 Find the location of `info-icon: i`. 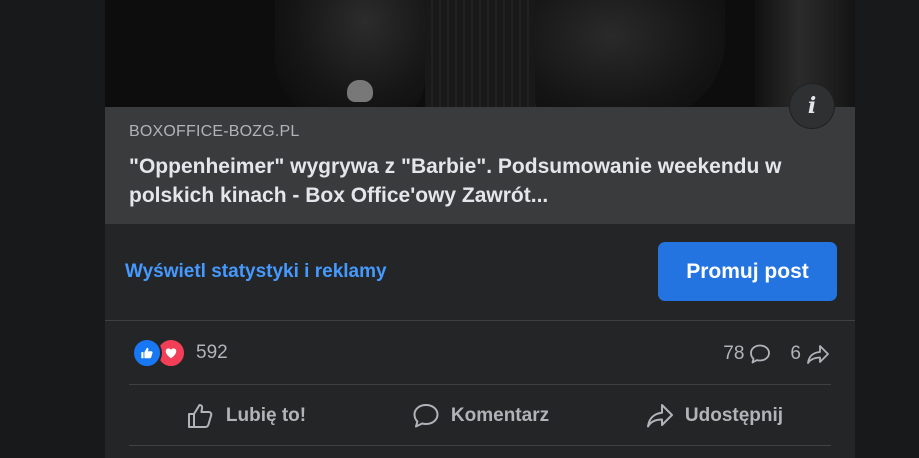

info-icon: i is located at coordinates (812, 106).